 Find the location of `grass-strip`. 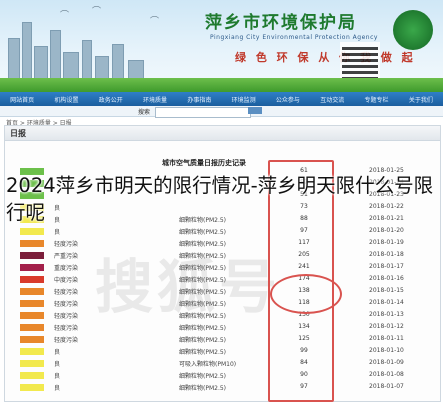

grass-strip is located at coordinates (221, 85).